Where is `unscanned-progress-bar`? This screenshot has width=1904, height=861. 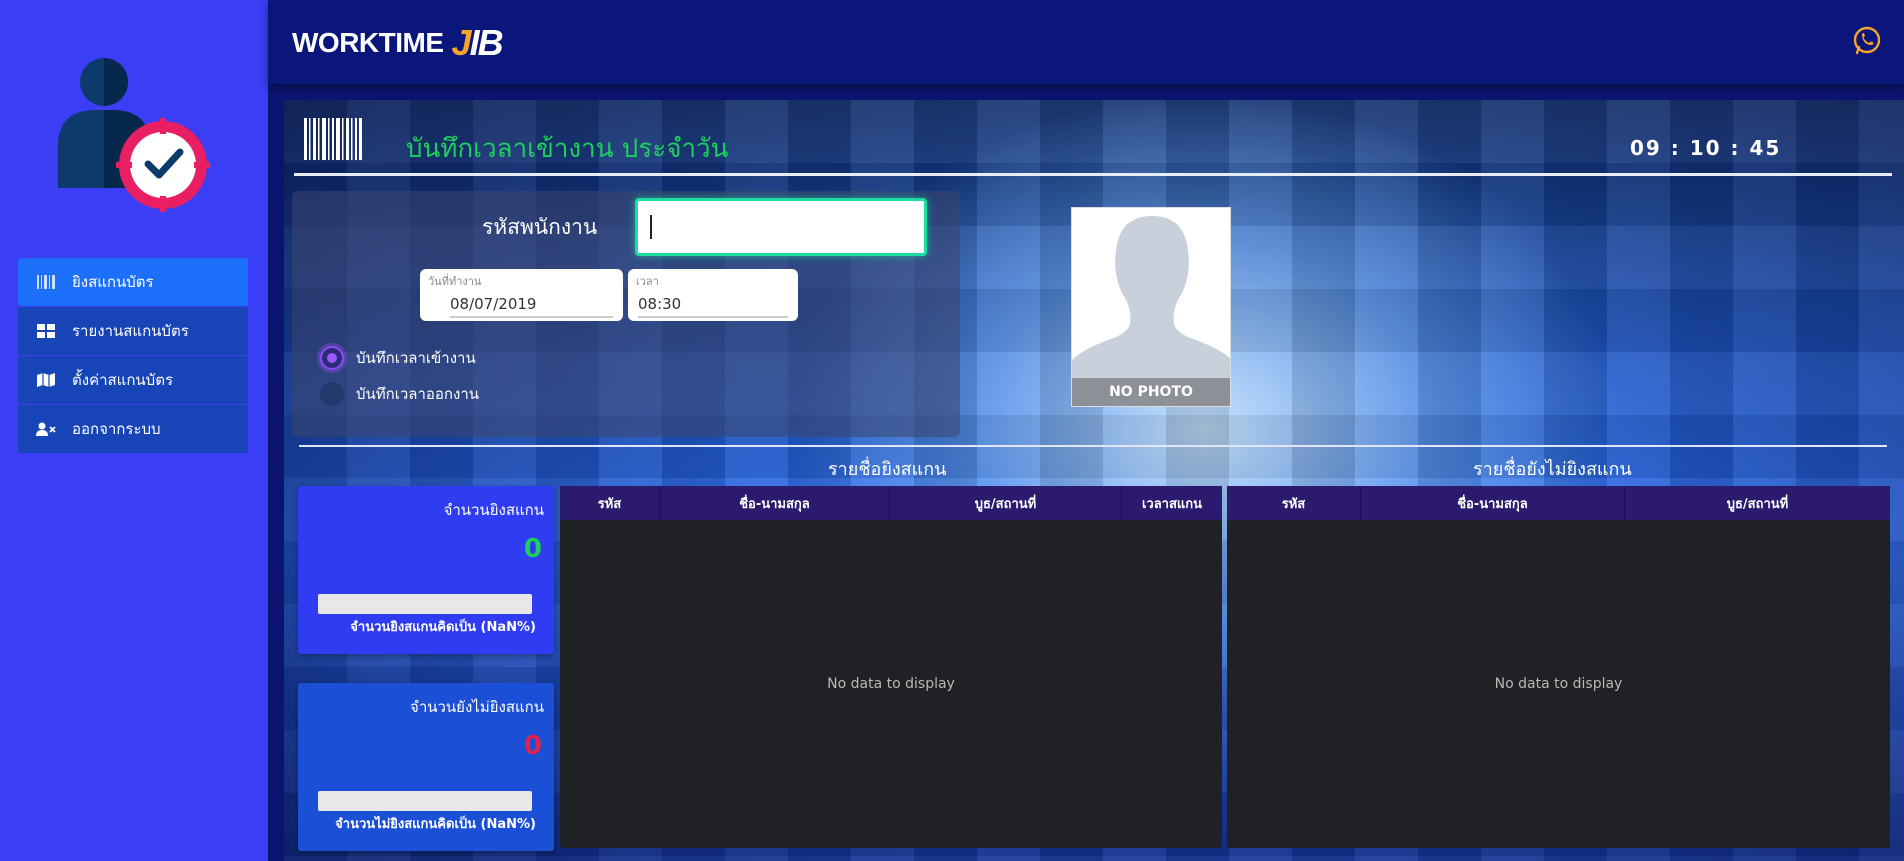 unscanned-progress-bar is located at coordinates (425, 801).